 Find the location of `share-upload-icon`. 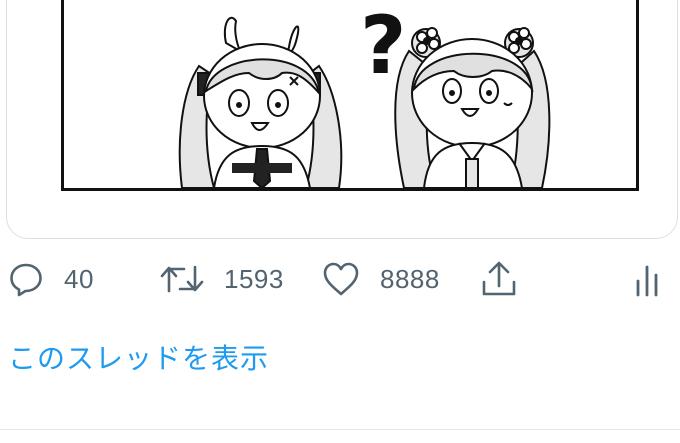

share-upload-icon is located at coordinates (499, 279).